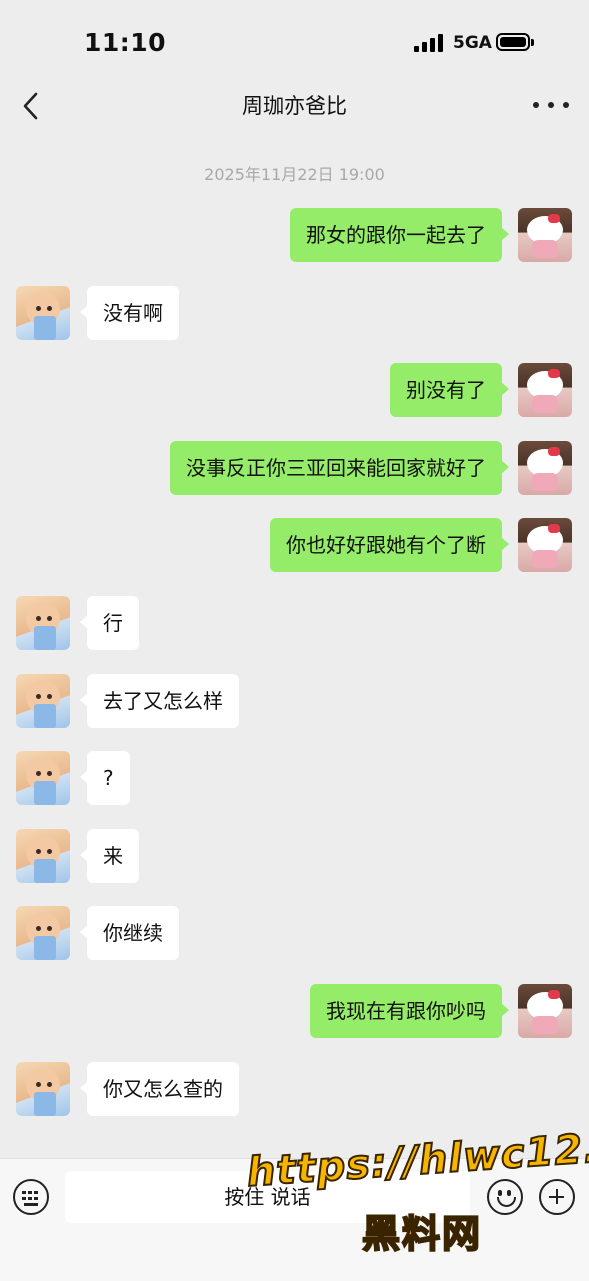  Describe the element at coordinates (125, 42) in the screenshot. I see `status-time: 11:10` at that location.